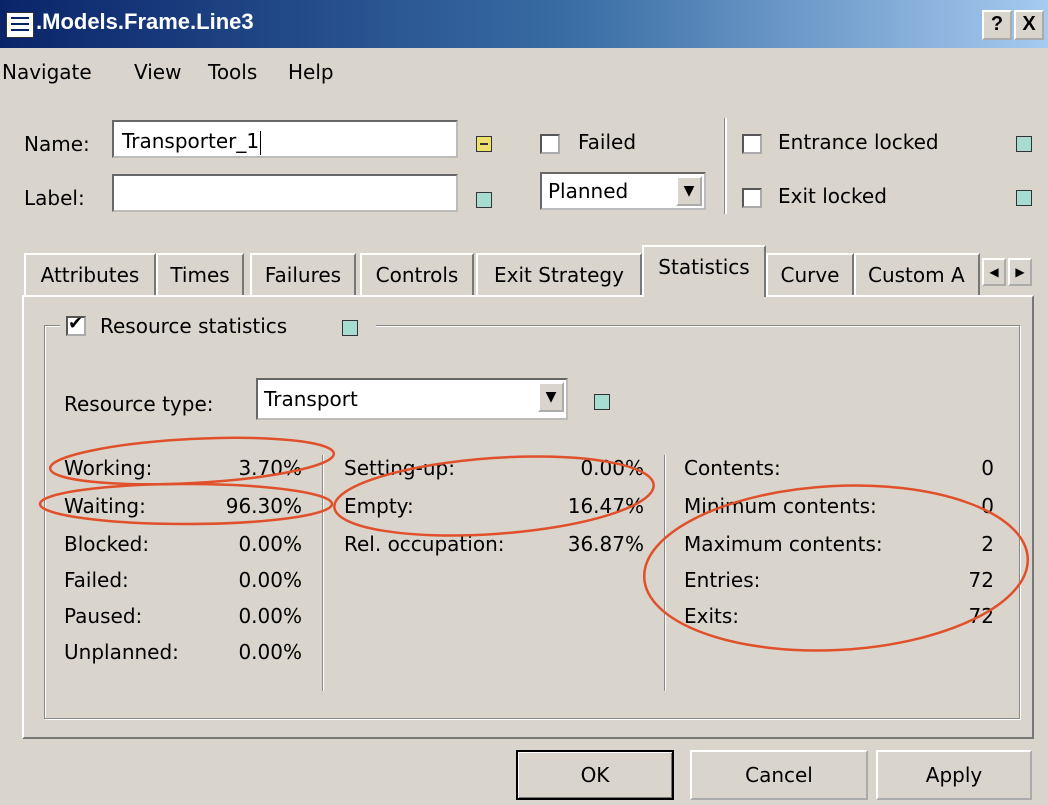 The image size is (1048, 805). I want to click on menu-bar: Navigate View Tools Help, so click(524, 72).